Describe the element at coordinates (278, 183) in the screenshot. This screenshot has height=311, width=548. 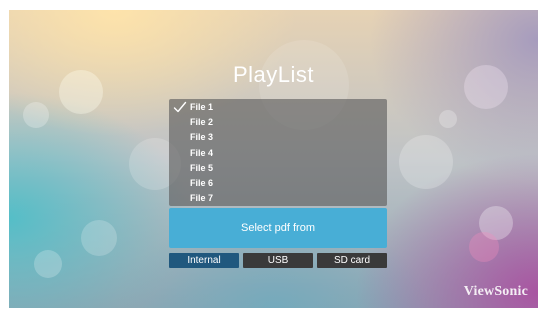
I see `file-list-item: File 6` at that location.